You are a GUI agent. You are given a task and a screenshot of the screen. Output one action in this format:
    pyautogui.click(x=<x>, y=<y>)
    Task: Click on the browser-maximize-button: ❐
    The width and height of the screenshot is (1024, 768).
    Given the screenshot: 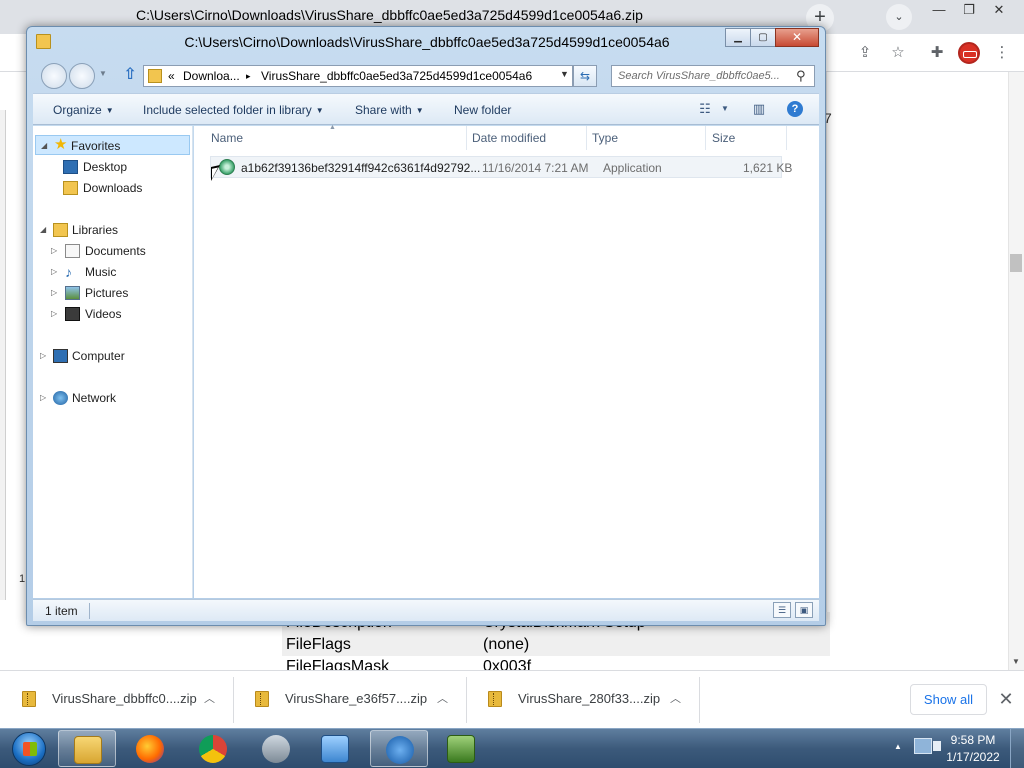 What is the action you would take?
    pyautogui.click(x=969, y=10)
    